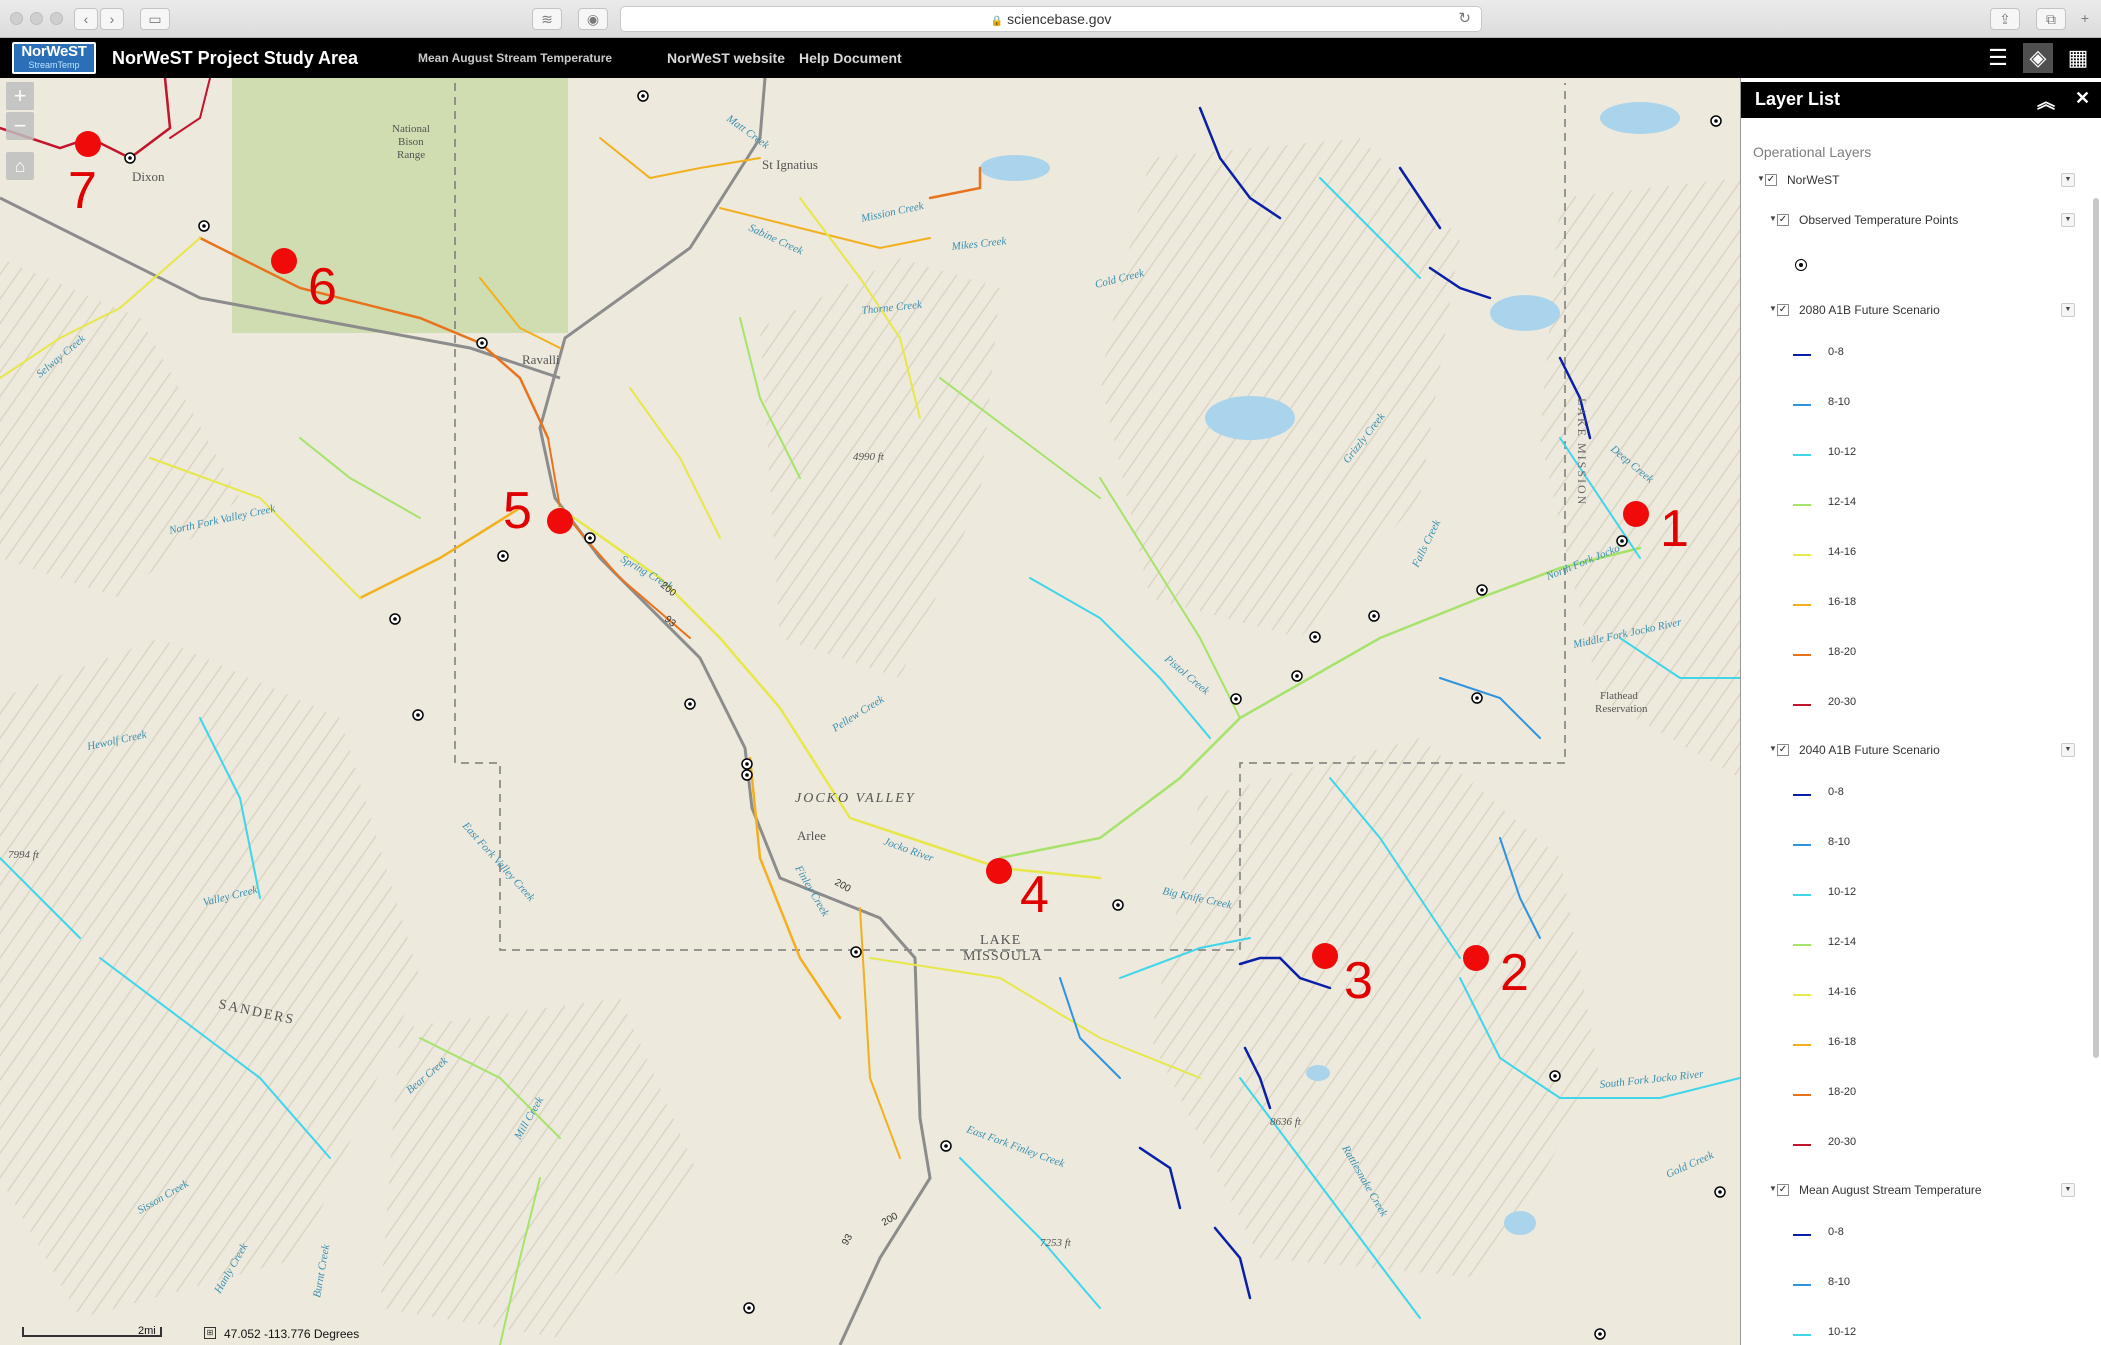 The height and width of the screenshot is (1345, 2101). I want to click on lock-icon: 🔒, so click(997, 21).